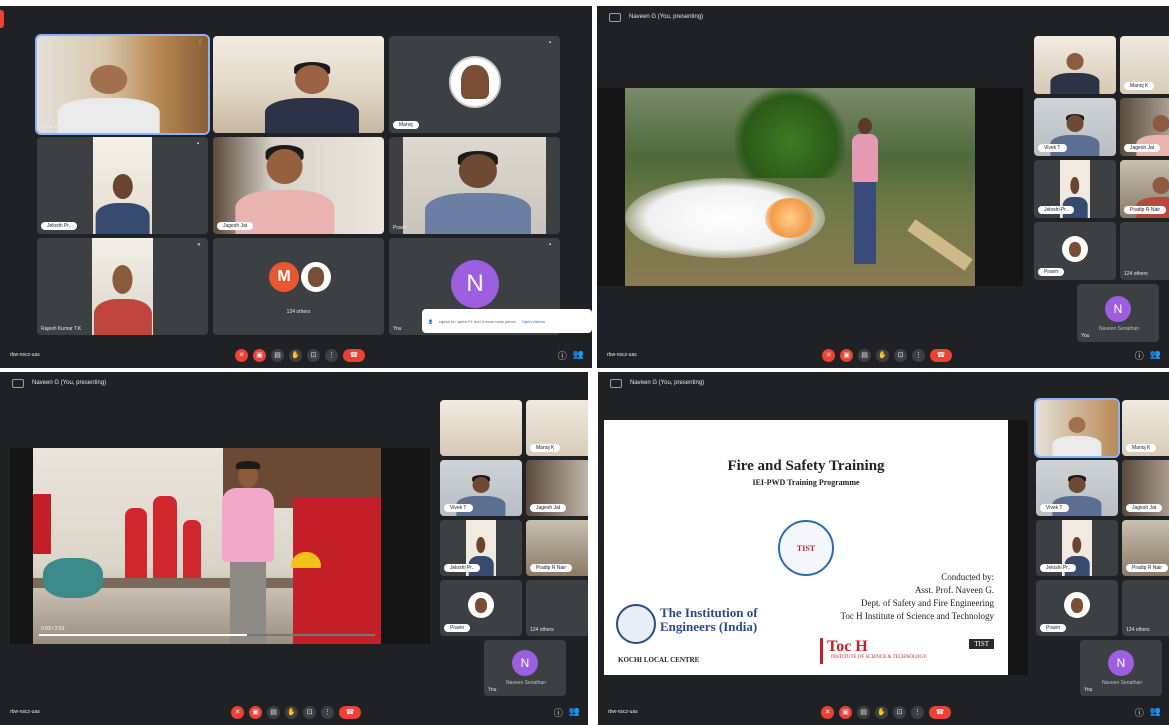  What do you see at coordinates (122, 84) in the screenshot?
I see `participant-tile: ⋮ Hrisk Jacob` at bounding box center [122, 84].